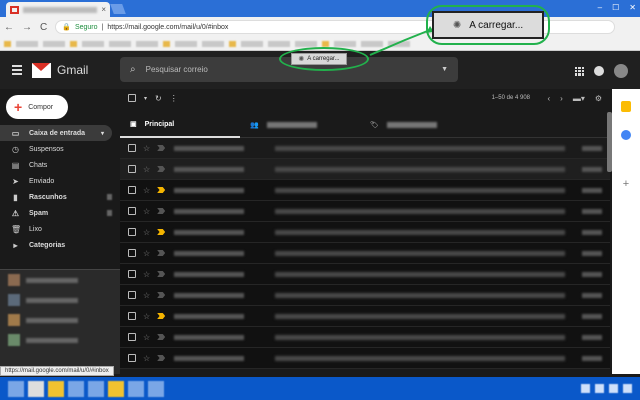 This screenshot has height=400, width=640. Describe the element at coordinates (606, 388) in the screenshot. I see `system-tray` at that location.